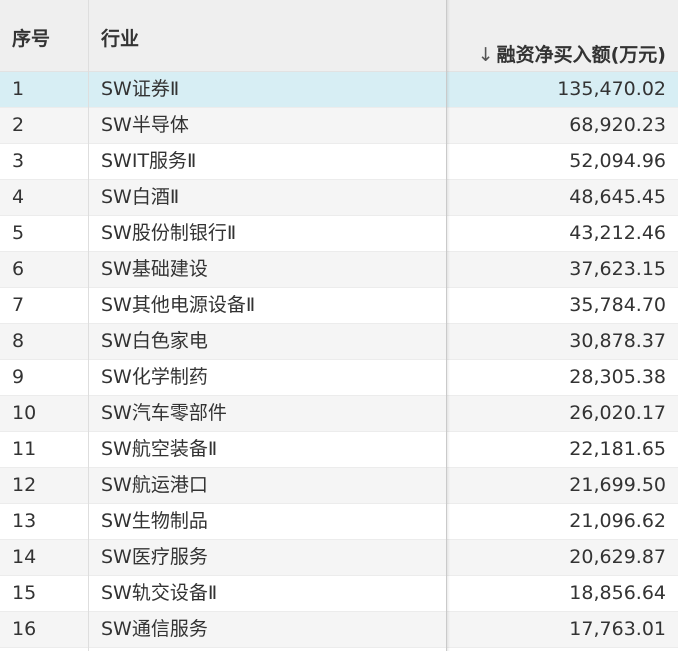 Image resolution: width=678 pixels, height=651 pixels. I want to click on row-seq: 2, so click(18, 125).